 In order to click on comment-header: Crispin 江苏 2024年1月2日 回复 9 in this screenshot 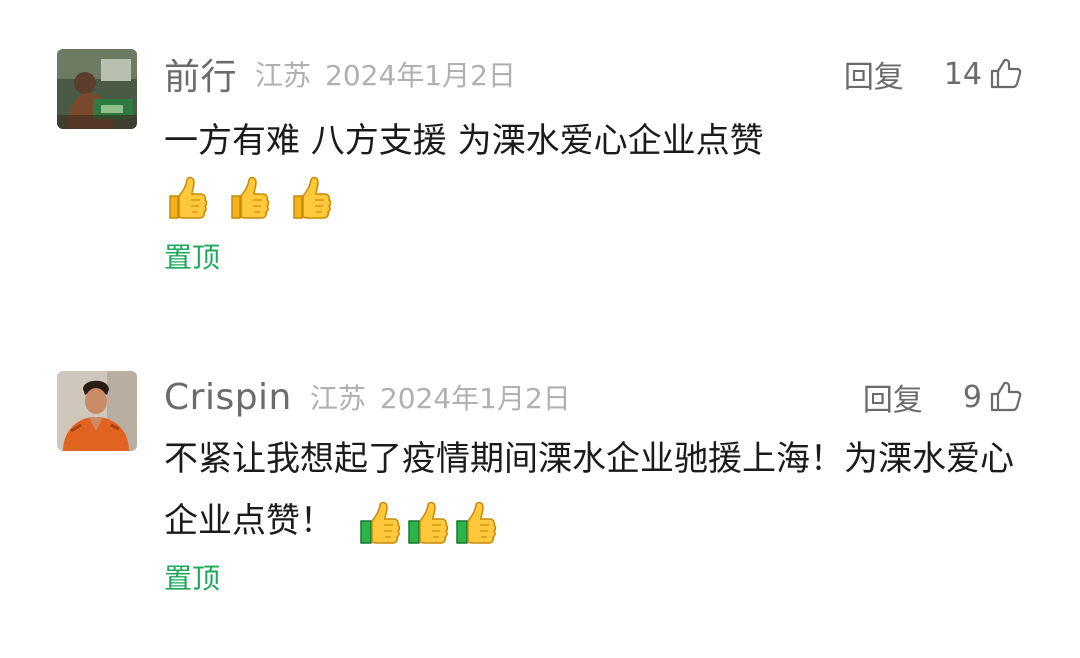, I will do `click(593, 397)`.